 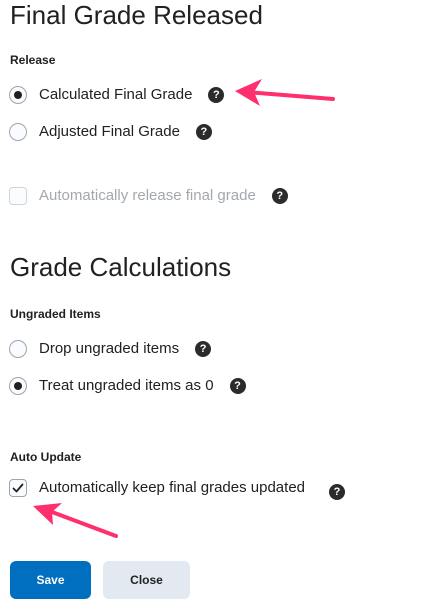 I want to click on calculated-final-grade-radio, so click(x=18, y=95).